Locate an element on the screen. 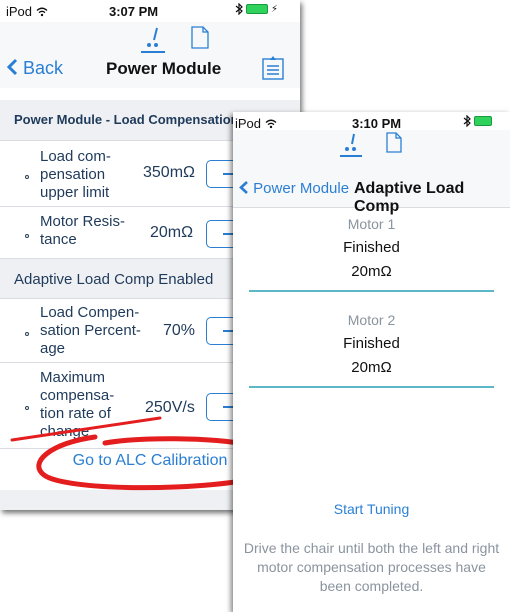 This screenshot has height=612, width=510. status-time: 3:10 PM is located at coordinates (377, 123).